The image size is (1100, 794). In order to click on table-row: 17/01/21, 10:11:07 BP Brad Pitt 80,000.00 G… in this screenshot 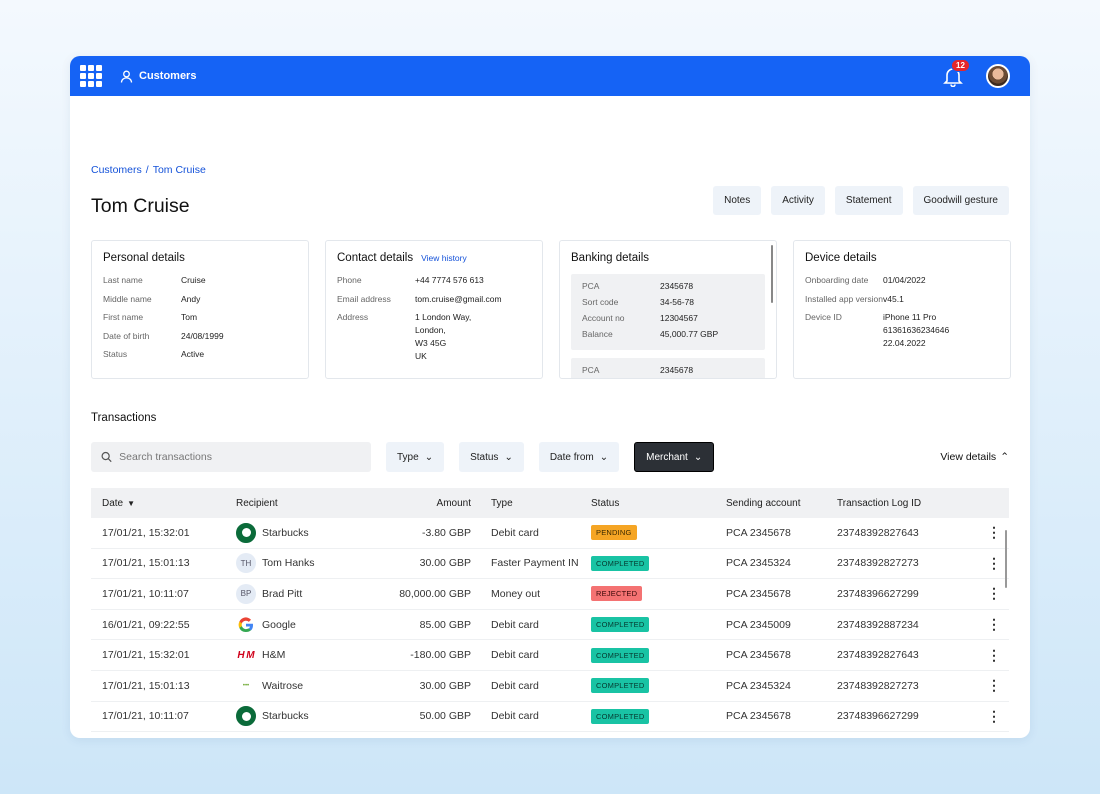, I will do `click(550, 594)`.